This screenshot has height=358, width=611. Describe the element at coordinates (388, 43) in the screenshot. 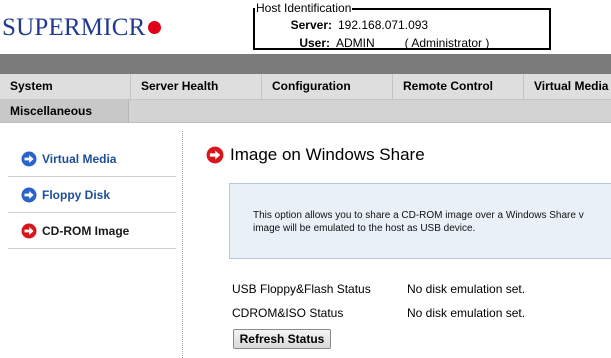

I see `host-user-row: User: ADMIN ( Administrator )` at that location.